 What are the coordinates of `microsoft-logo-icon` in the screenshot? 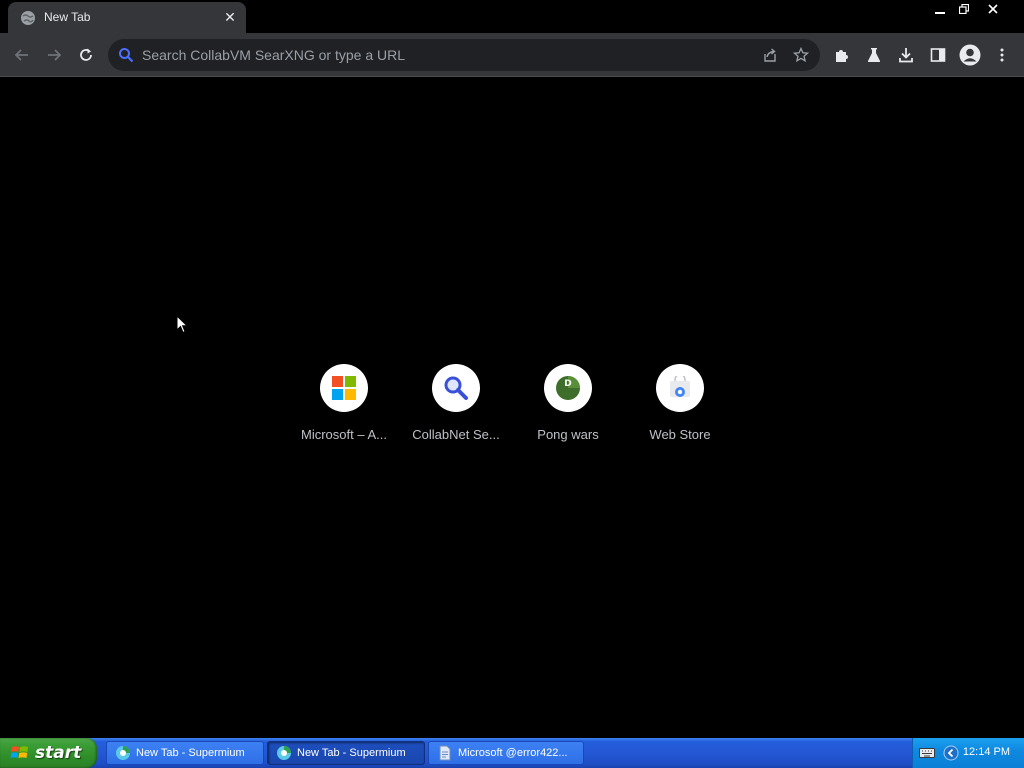 It's located at (344, 388).